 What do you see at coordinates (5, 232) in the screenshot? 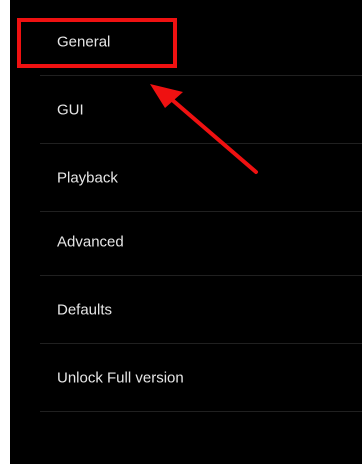
I see `left-edge-strip` at bounding box center [5, 232].